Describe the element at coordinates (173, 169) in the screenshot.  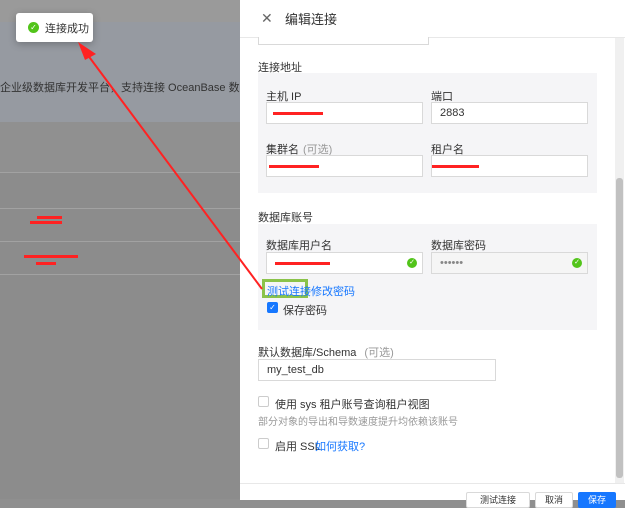
I see `arrow-line` at that location.